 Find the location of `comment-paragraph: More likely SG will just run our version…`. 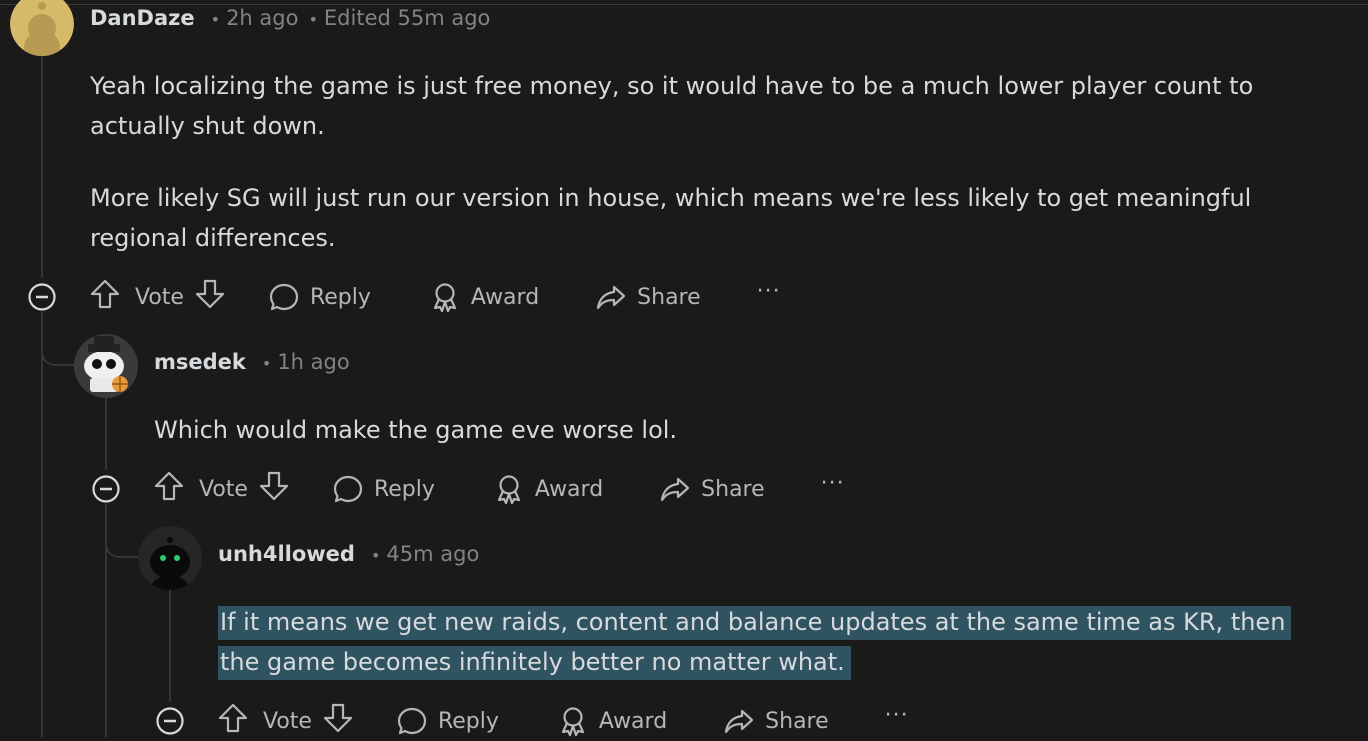

comment-paragraph: More likely SG will just run our version… is located at coordinates (671, 218).